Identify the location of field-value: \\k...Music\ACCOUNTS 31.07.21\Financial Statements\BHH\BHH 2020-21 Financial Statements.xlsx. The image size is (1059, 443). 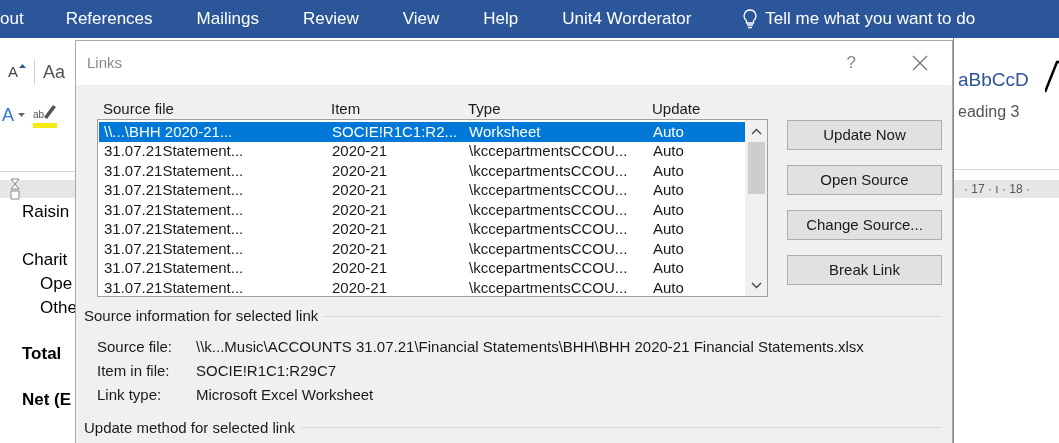
(530, 347).